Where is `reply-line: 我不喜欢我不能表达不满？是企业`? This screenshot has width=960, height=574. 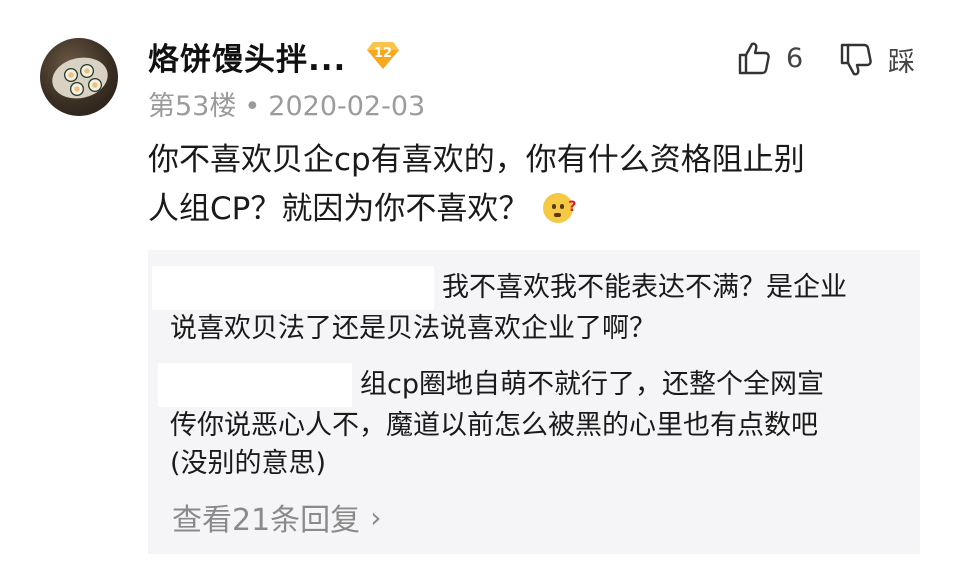
reply-line: 我不喜欢我不能表达不满？是企业 is located at coordinates (525, 288).